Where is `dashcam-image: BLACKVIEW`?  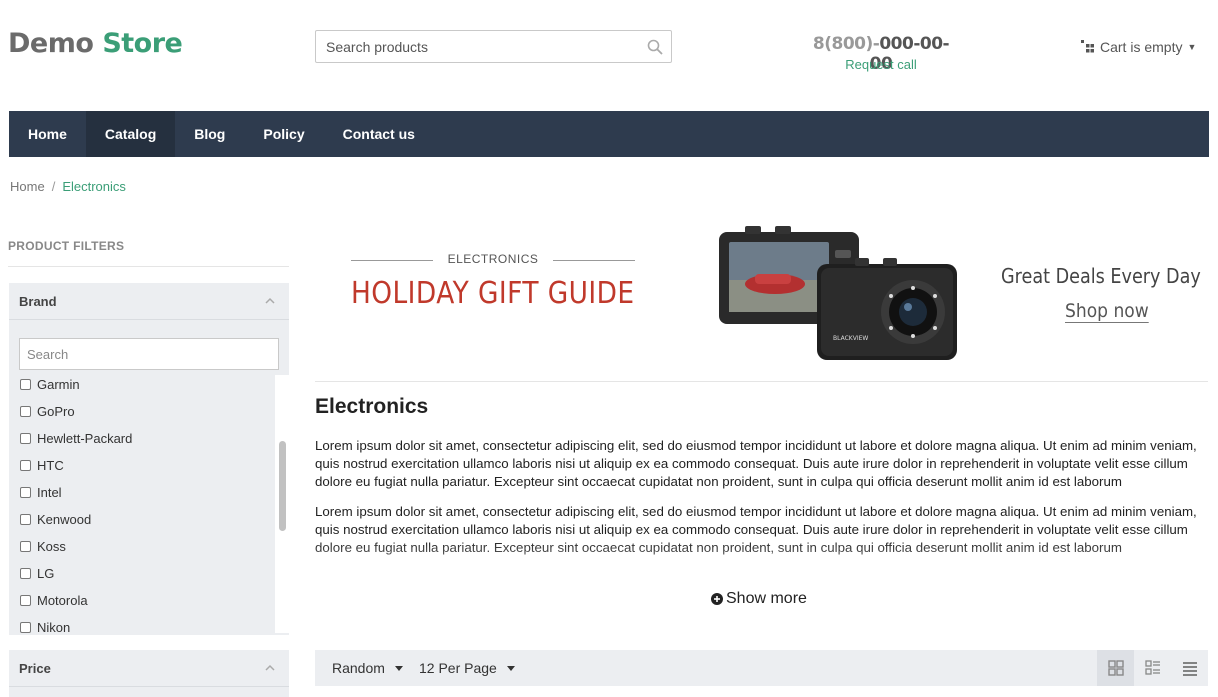 dashcam-image: BLACKVIEW is located at coordinates (838, 293).